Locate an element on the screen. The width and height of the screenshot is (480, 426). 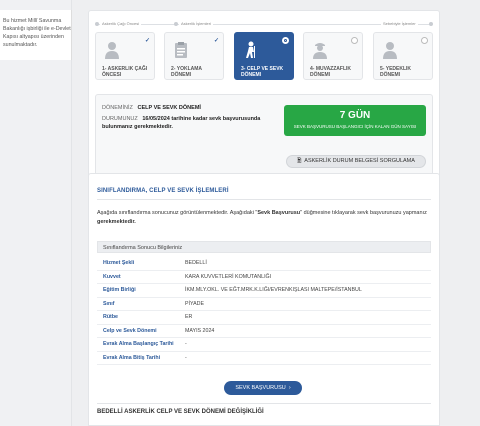
row-key: Rütbe is located at coordinates (111, 317).